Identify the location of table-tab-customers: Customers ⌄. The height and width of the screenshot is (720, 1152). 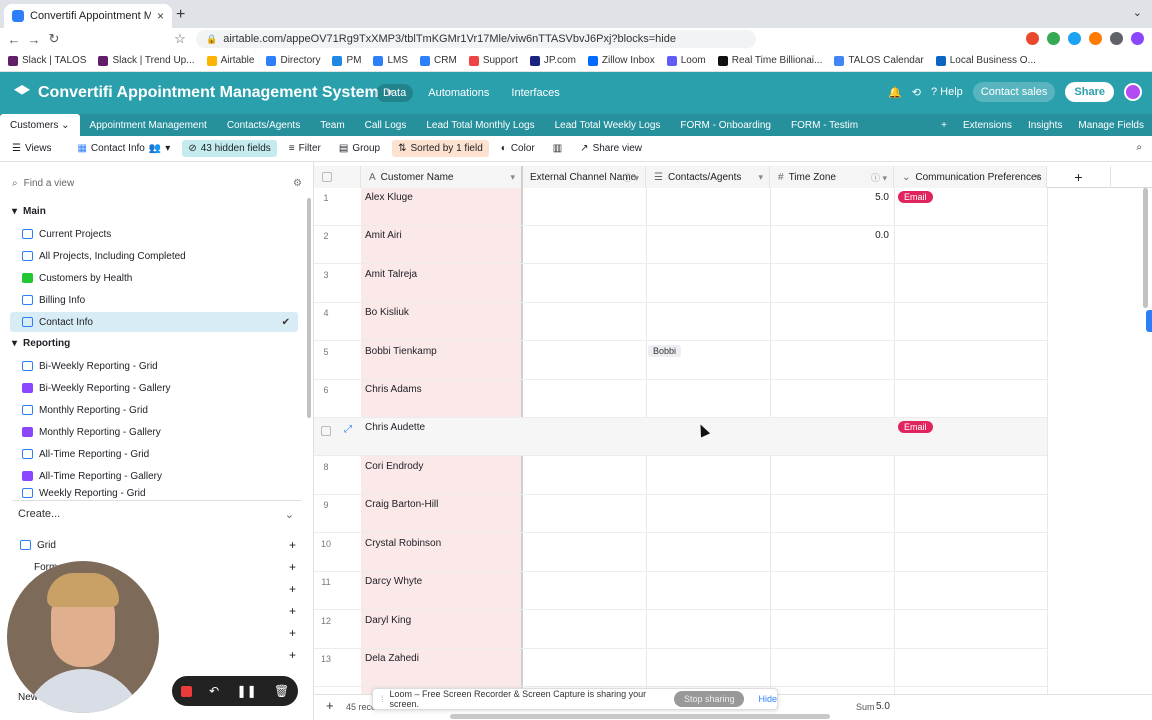
(40, 125).